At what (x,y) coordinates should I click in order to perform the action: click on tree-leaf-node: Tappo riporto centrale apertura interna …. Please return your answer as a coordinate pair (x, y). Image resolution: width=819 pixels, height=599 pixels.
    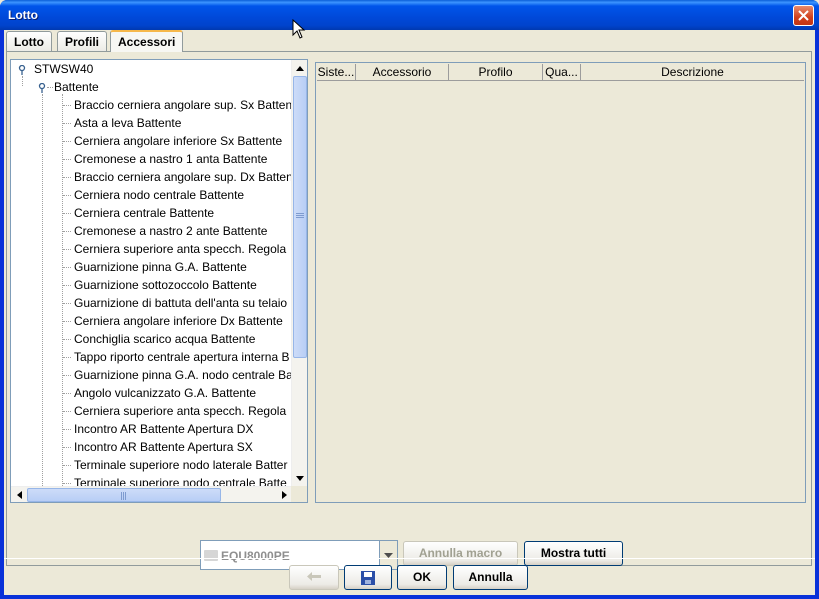
    Looking at the image, I should click on (181, 357).